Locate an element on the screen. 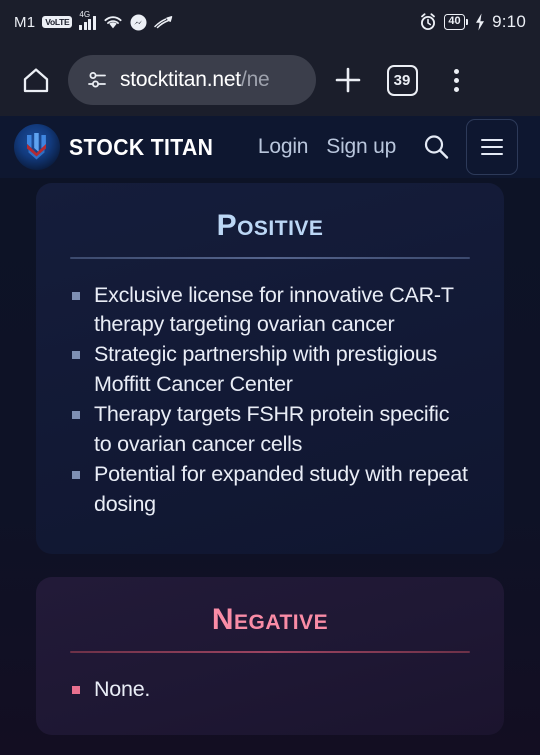 This screenshot has width=540, height=755. url-text: stocktitan.net/ne is located at coordinates (195, 80).